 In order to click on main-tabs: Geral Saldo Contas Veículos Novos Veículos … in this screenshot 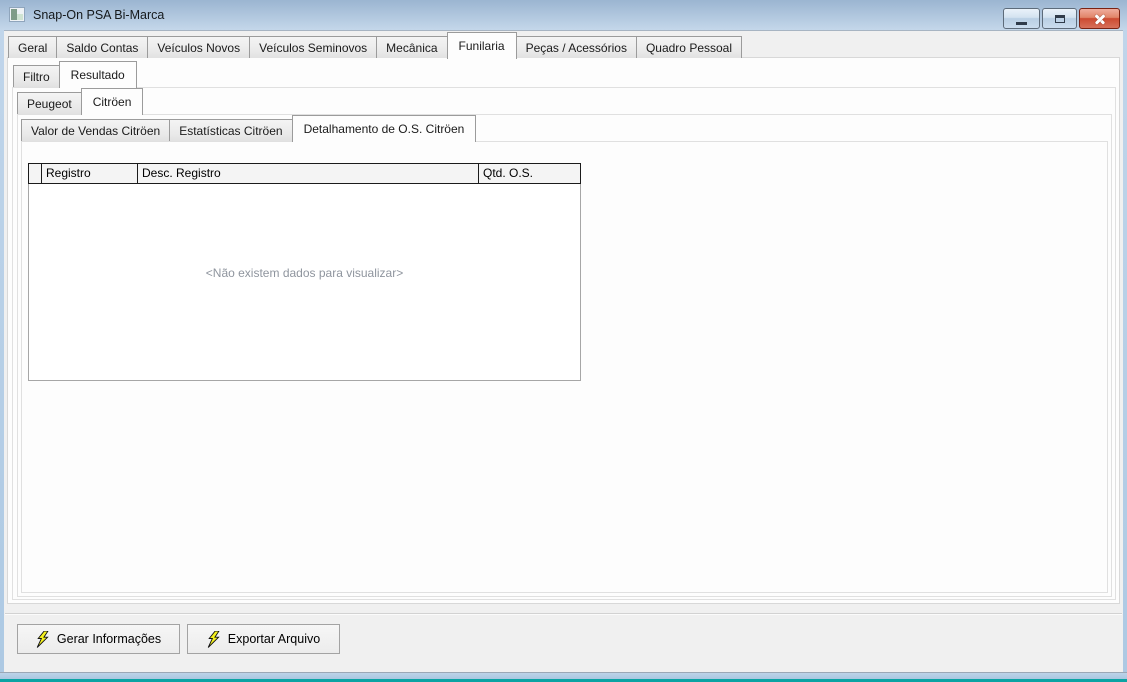, I will do `click(375, 45)`.